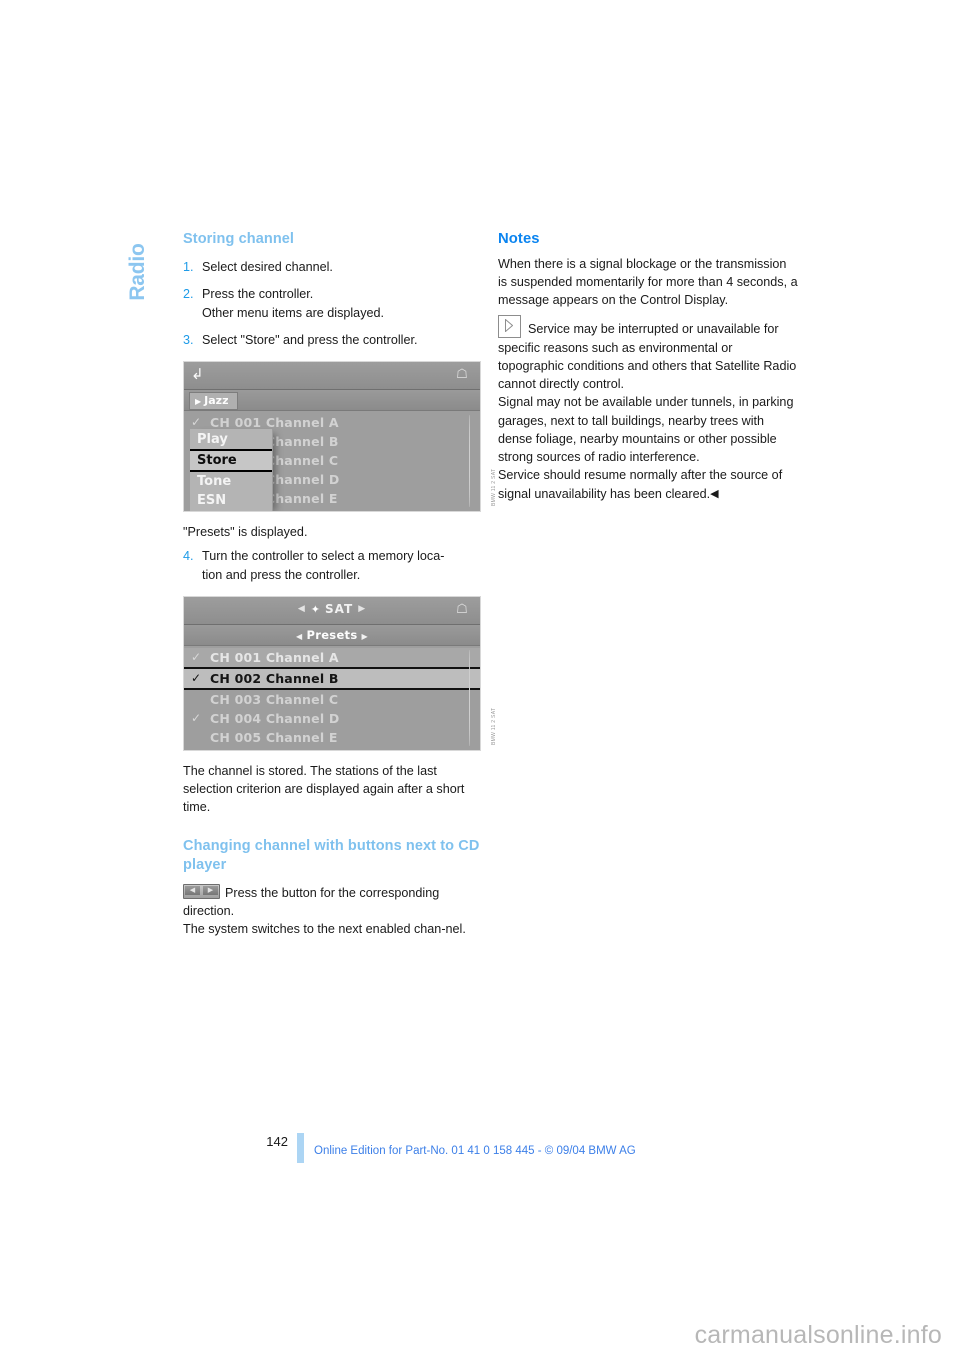  Describe the element at coordinates (300, 1148) in the screenshot. I see `footer-rule` at that location.